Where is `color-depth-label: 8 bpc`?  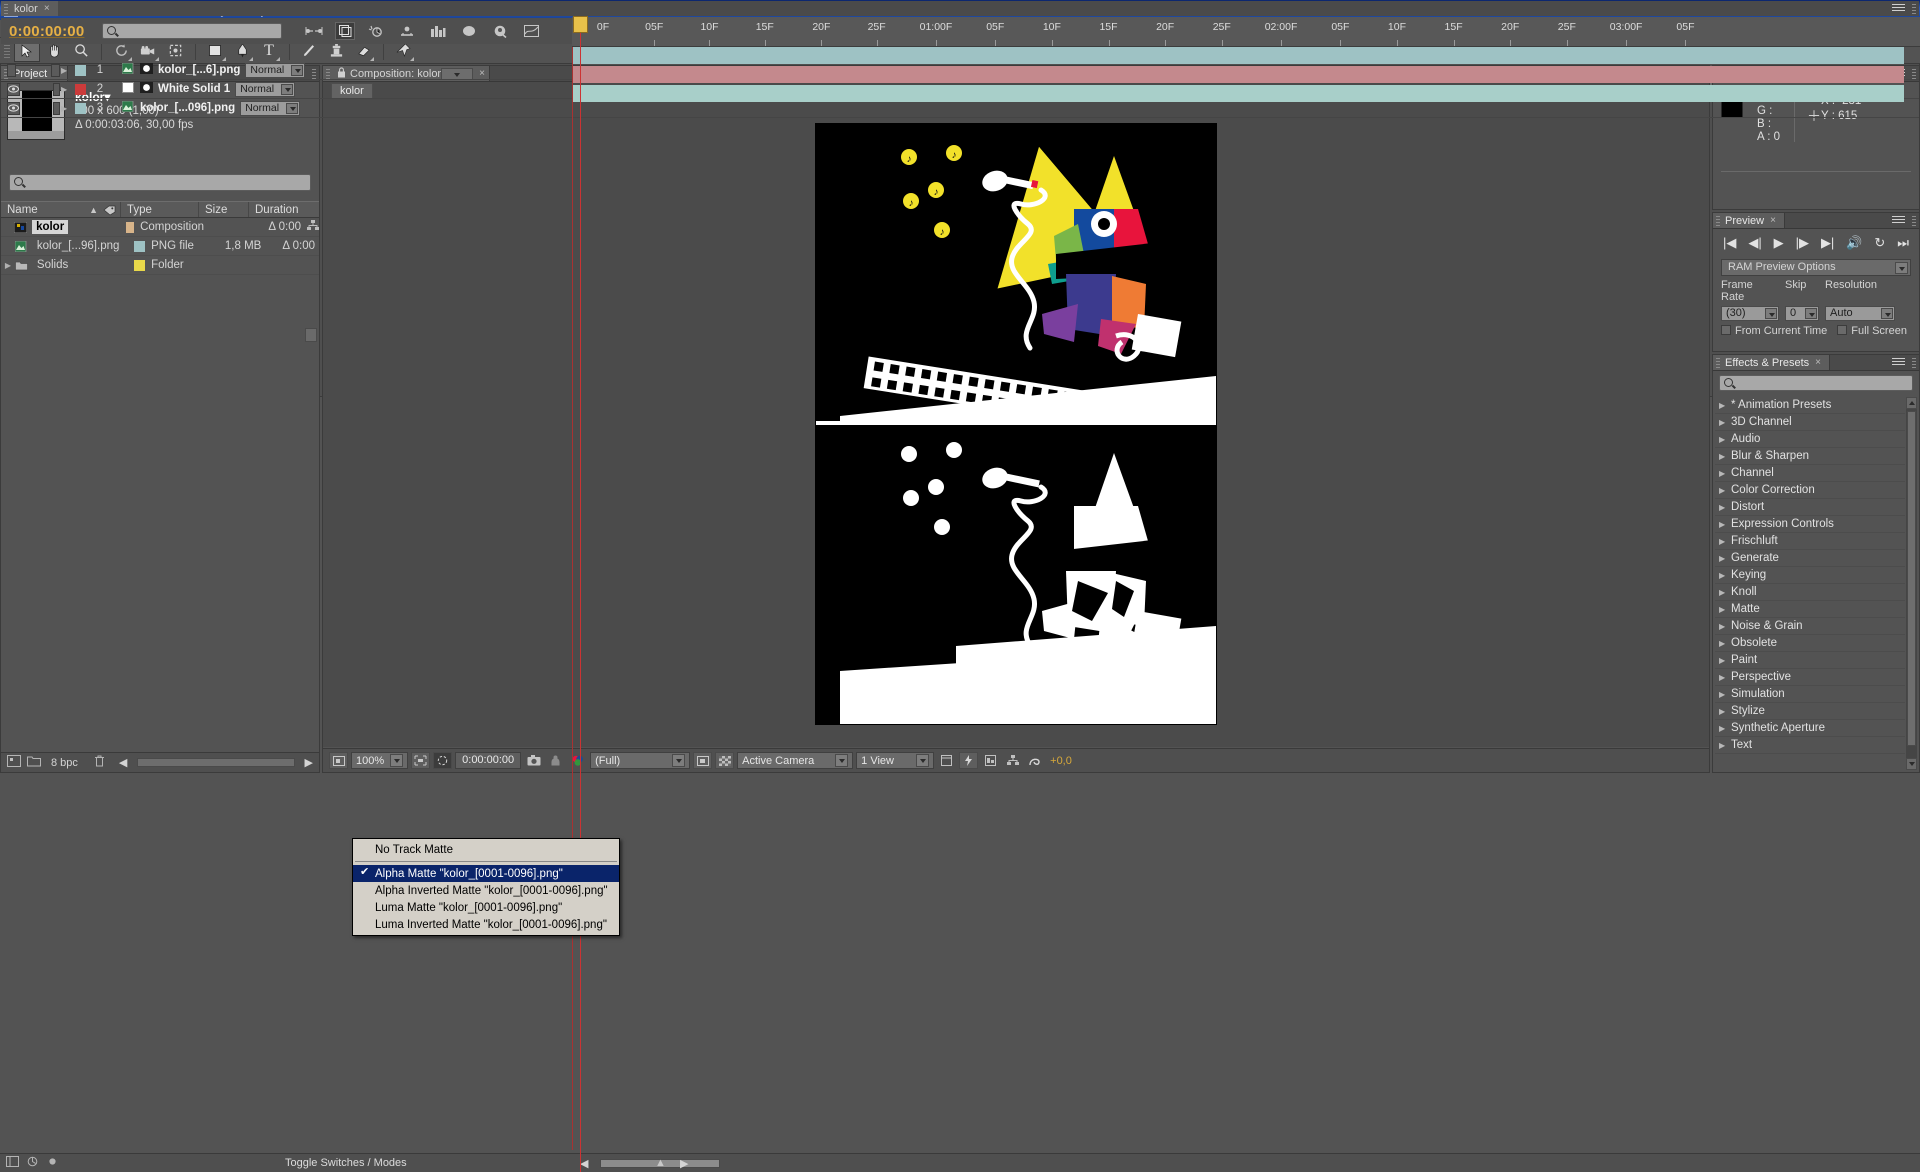
color-depth-label: 8 bpc is located at coordinates (64, 763).